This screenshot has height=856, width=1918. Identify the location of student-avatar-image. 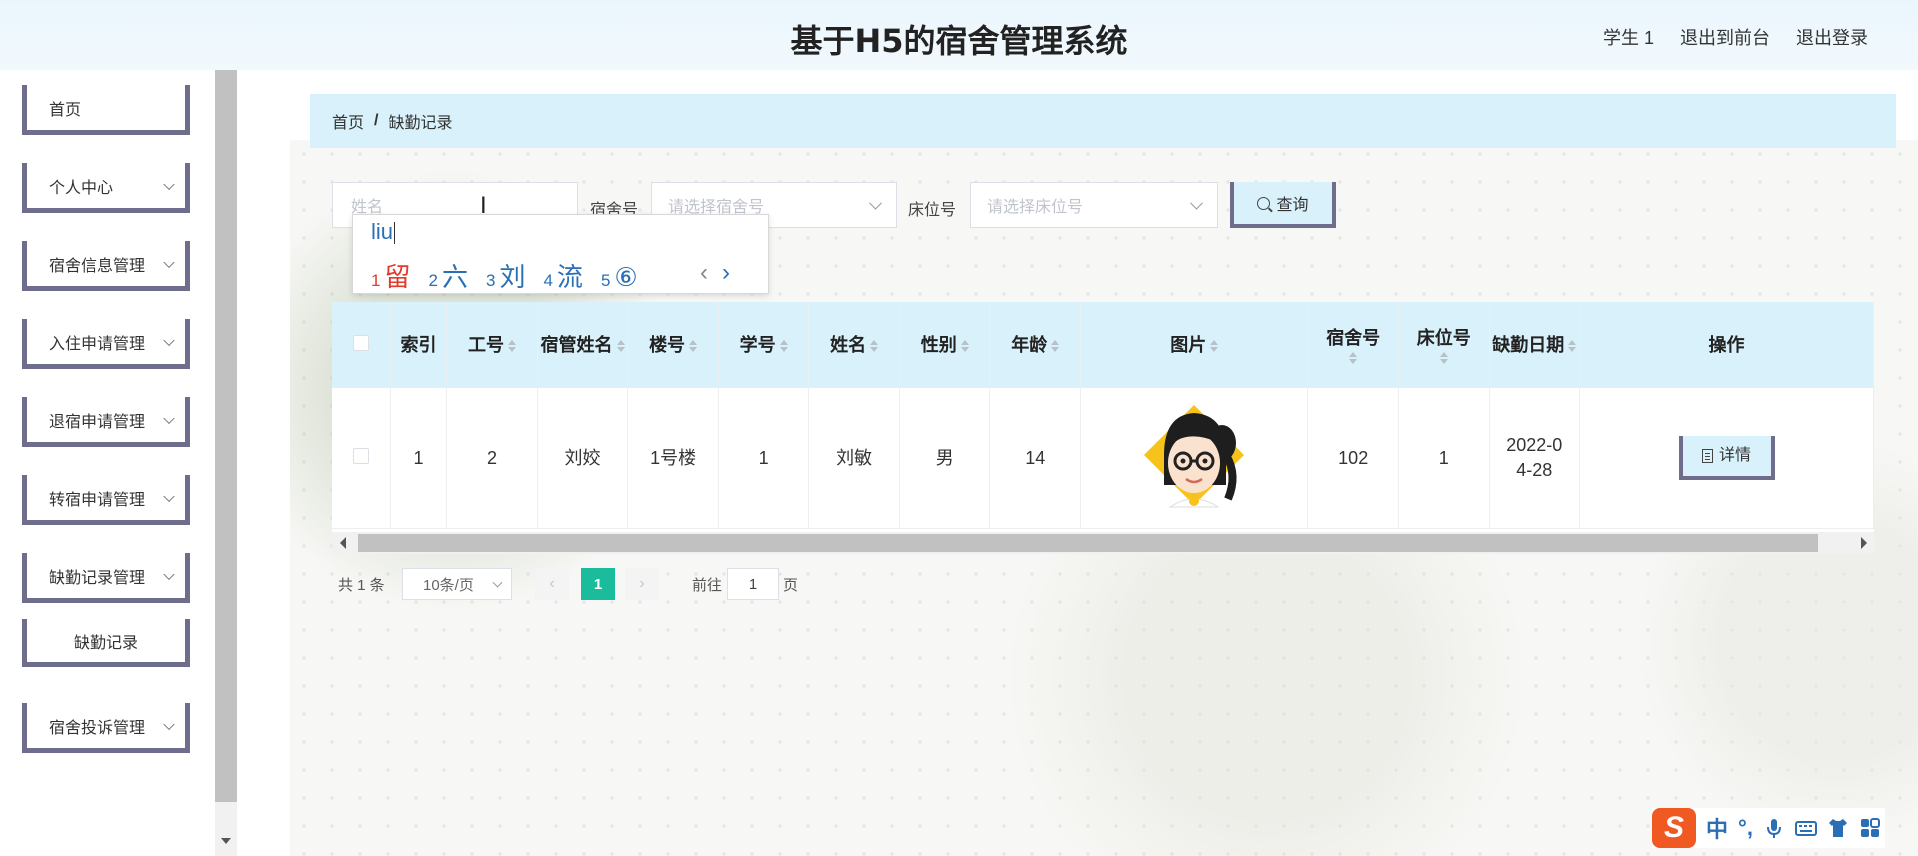
(1194, 455).